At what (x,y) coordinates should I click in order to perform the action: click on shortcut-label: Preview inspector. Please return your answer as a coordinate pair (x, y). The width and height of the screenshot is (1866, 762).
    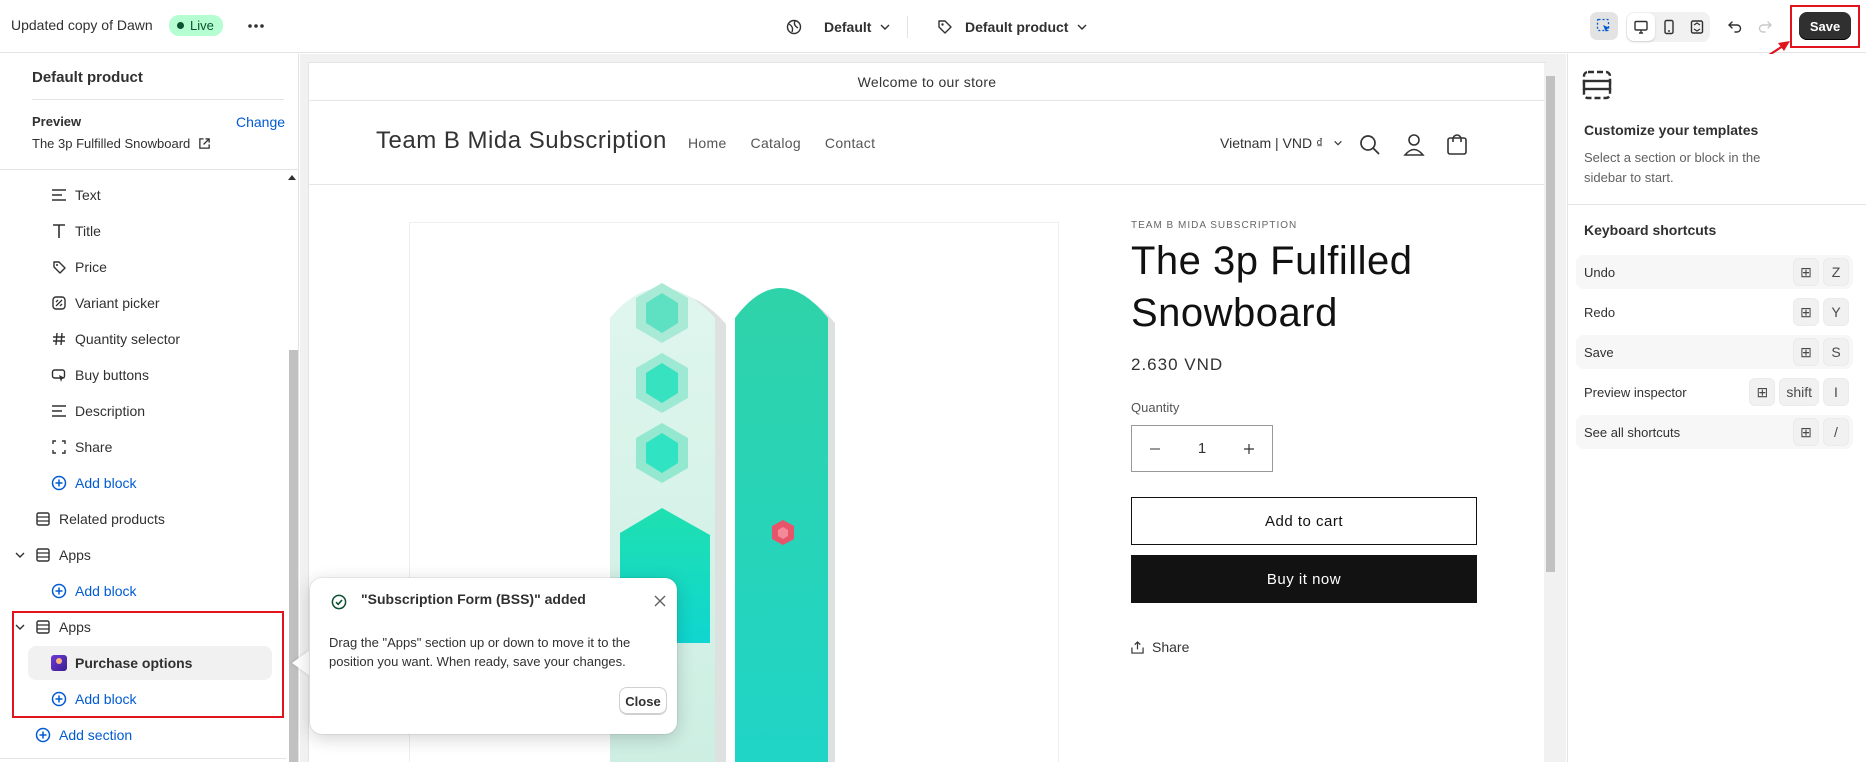
    Looking at the image, I should click on (1635, 392).